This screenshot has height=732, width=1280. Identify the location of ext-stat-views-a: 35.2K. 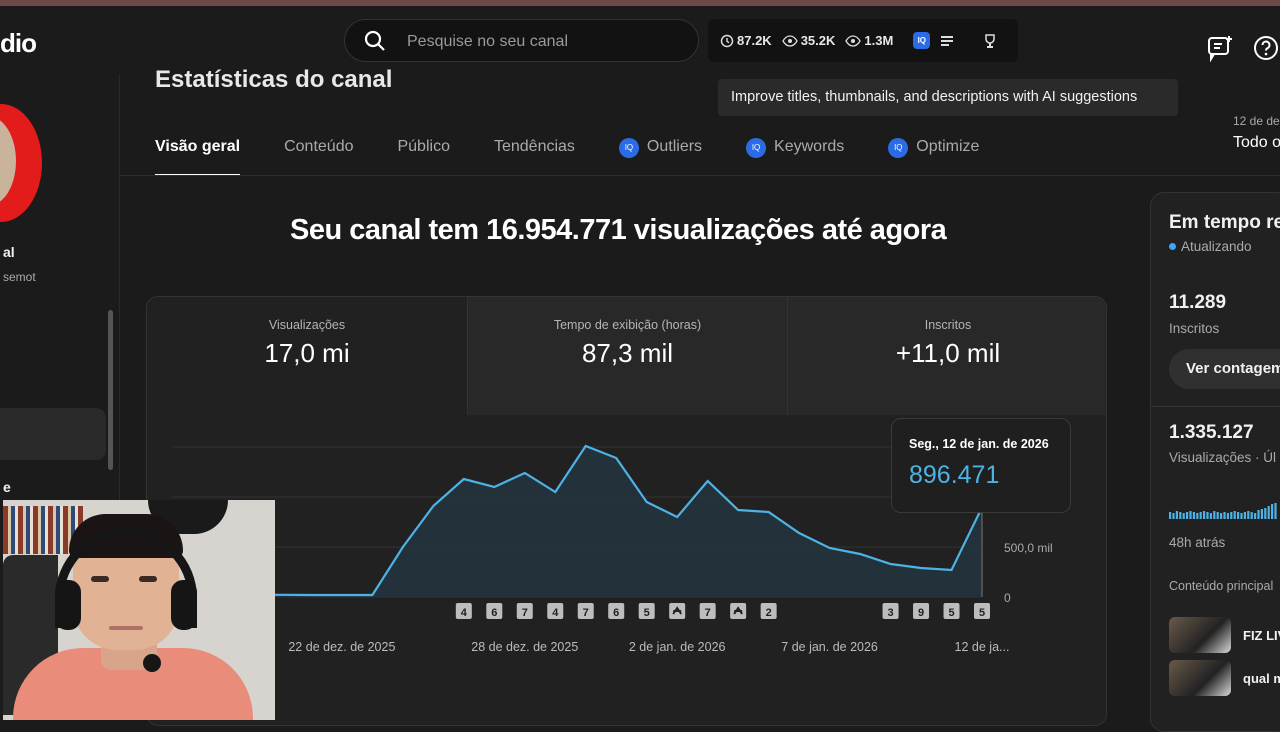
(809, 40).